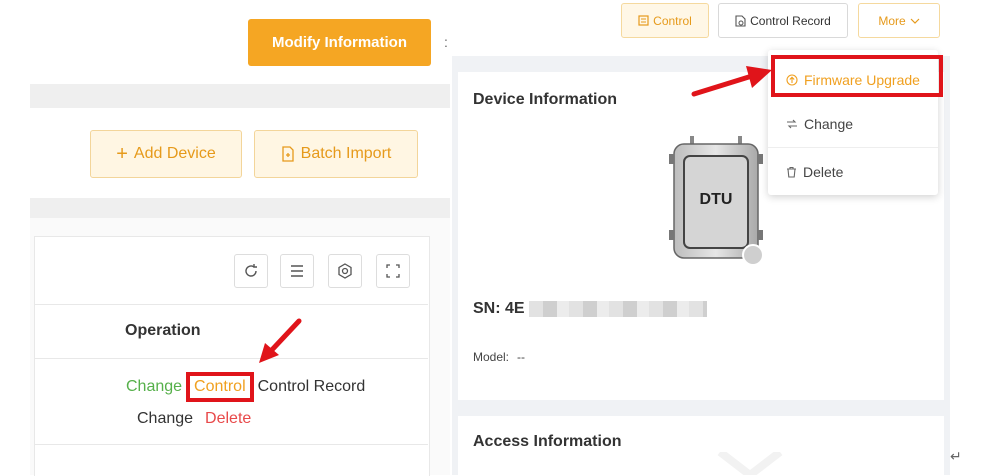 The image size is (981, 476). I want to click on delete-link: Delete, so click(228, 419).